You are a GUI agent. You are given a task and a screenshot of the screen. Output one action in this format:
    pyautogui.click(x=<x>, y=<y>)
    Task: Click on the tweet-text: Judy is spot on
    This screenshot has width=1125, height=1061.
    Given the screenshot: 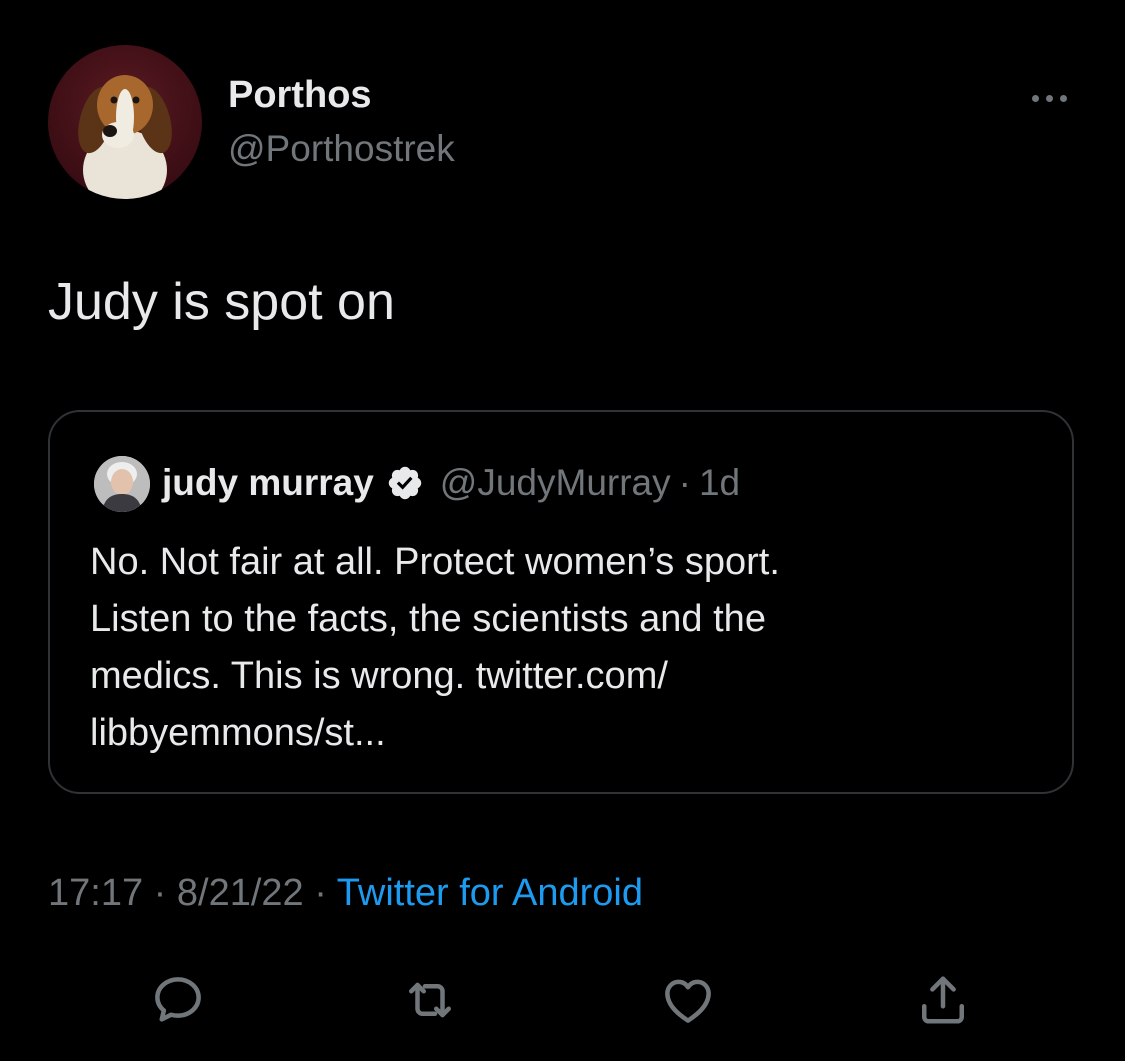 What is the action you would take?
    pyautogui.click(x=221, y=302)
    